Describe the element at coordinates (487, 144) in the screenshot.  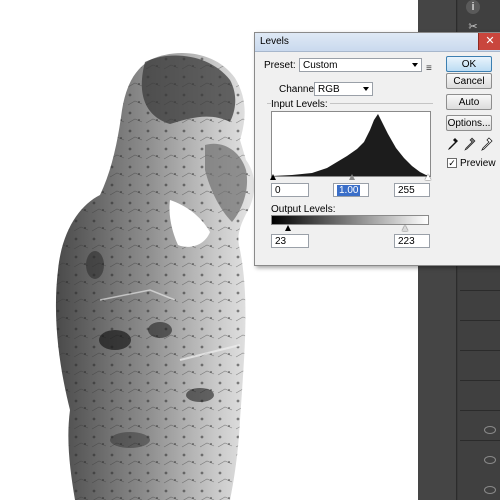
I see `white-eyedropper-icon` at that location.